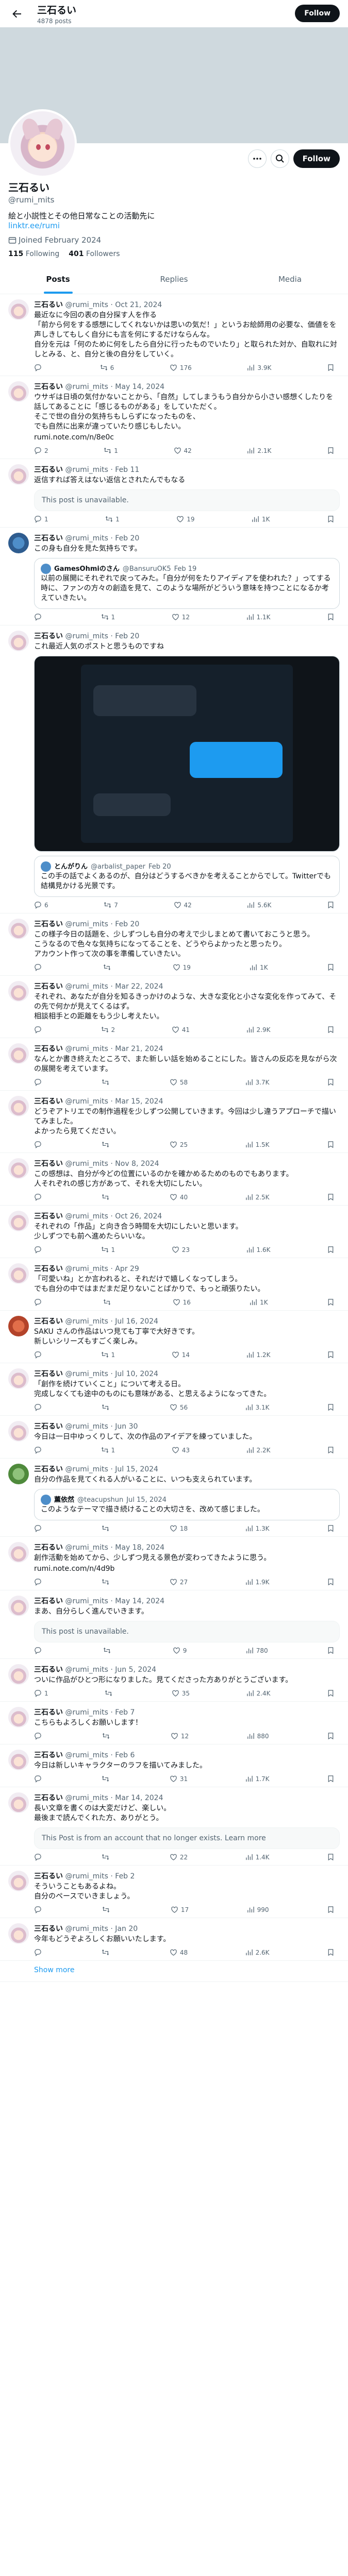  I want to click on tweet-link: rumi.note.com/n/4d9b, so click(187, 1569).